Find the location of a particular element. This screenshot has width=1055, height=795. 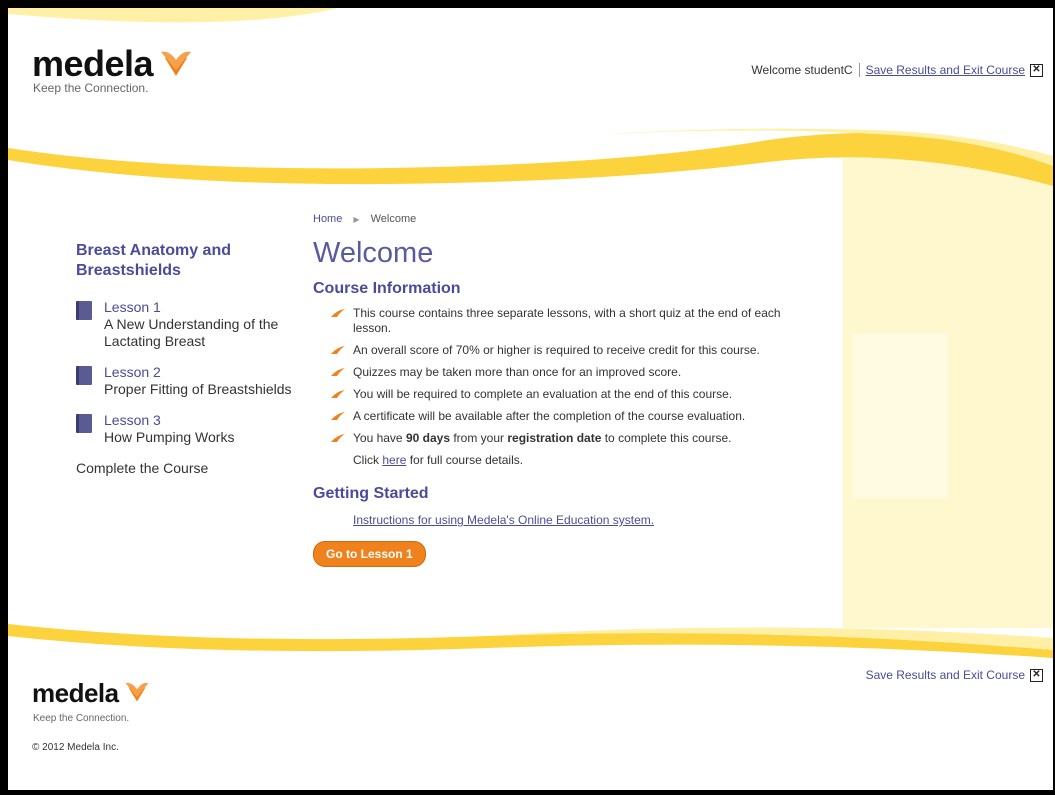

course-info-heading: Course Information is located at coordinates (387, 288).